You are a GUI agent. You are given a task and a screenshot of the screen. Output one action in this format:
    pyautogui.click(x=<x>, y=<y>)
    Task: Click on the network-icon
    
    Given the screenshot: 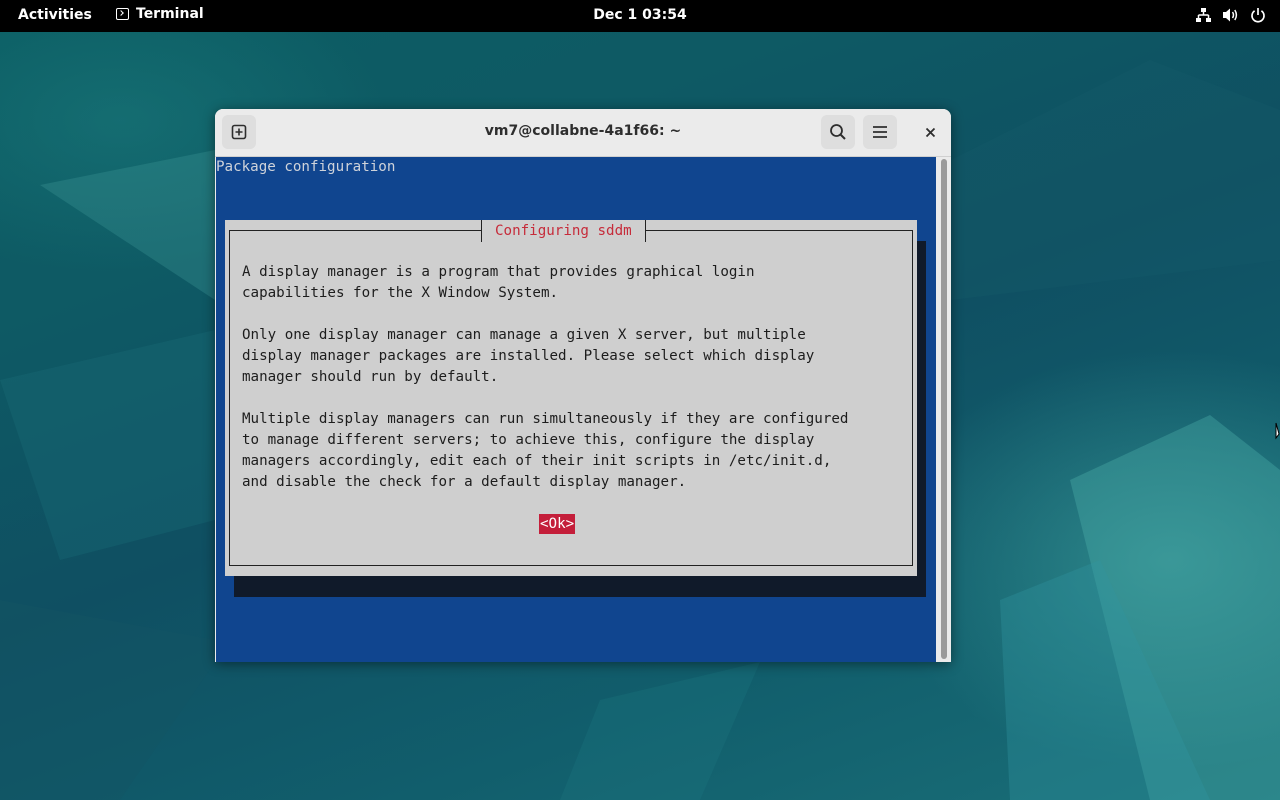 What is the action you would take?
    pyautogui.click(x=1203, y=15)
    